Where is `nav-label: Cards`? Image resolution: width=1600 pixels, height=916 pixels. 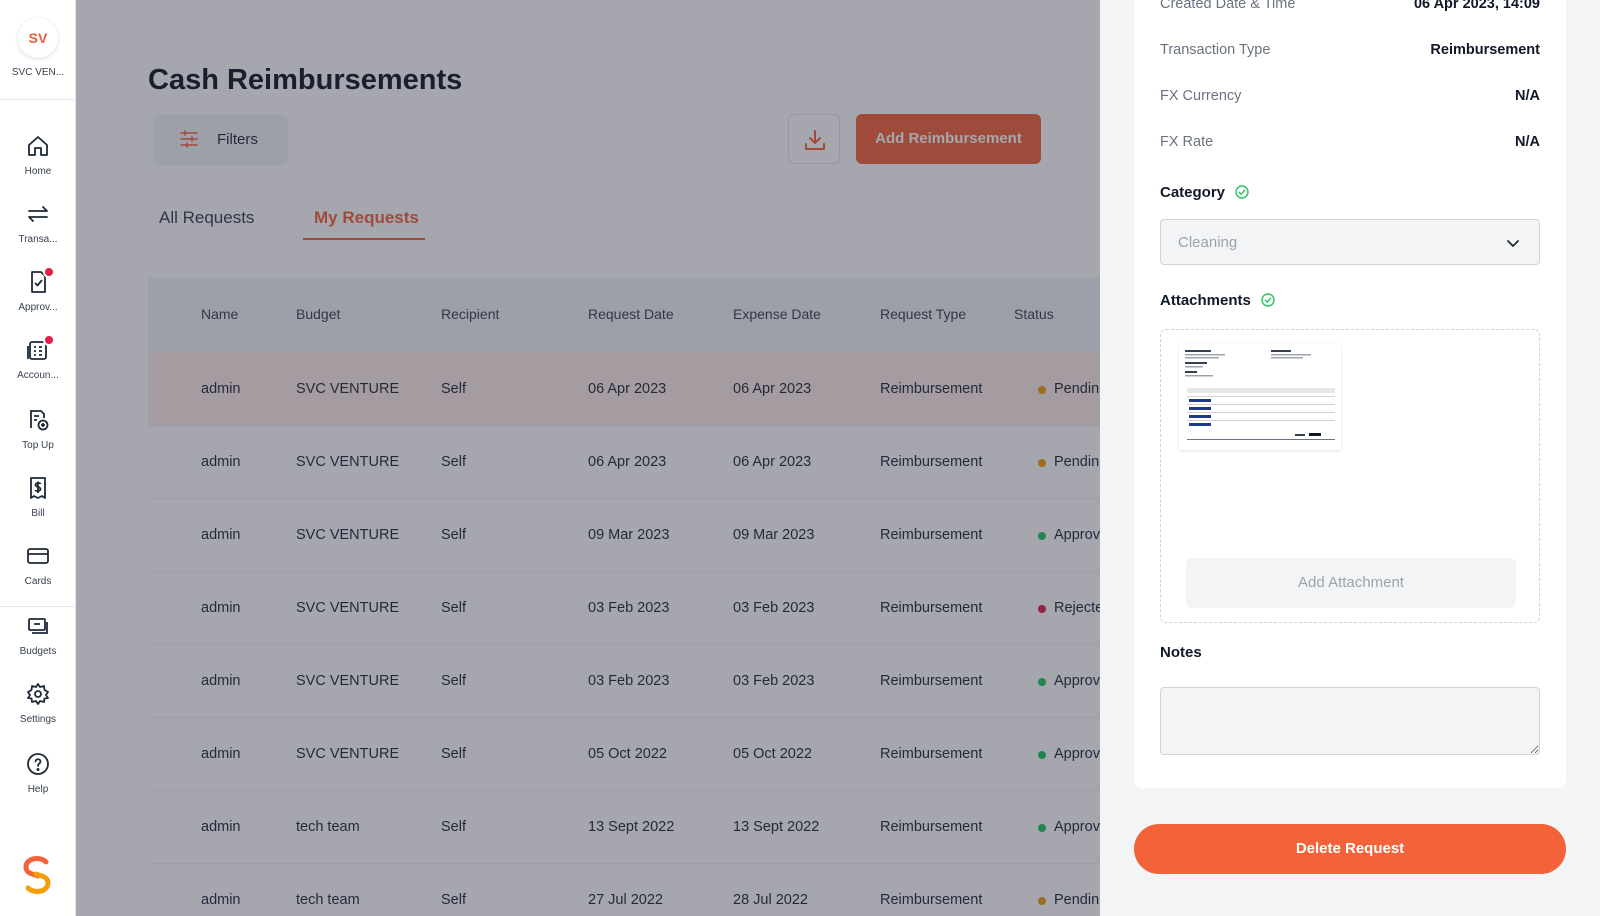
nav-label: Cards is located at coordinates (38, 581).